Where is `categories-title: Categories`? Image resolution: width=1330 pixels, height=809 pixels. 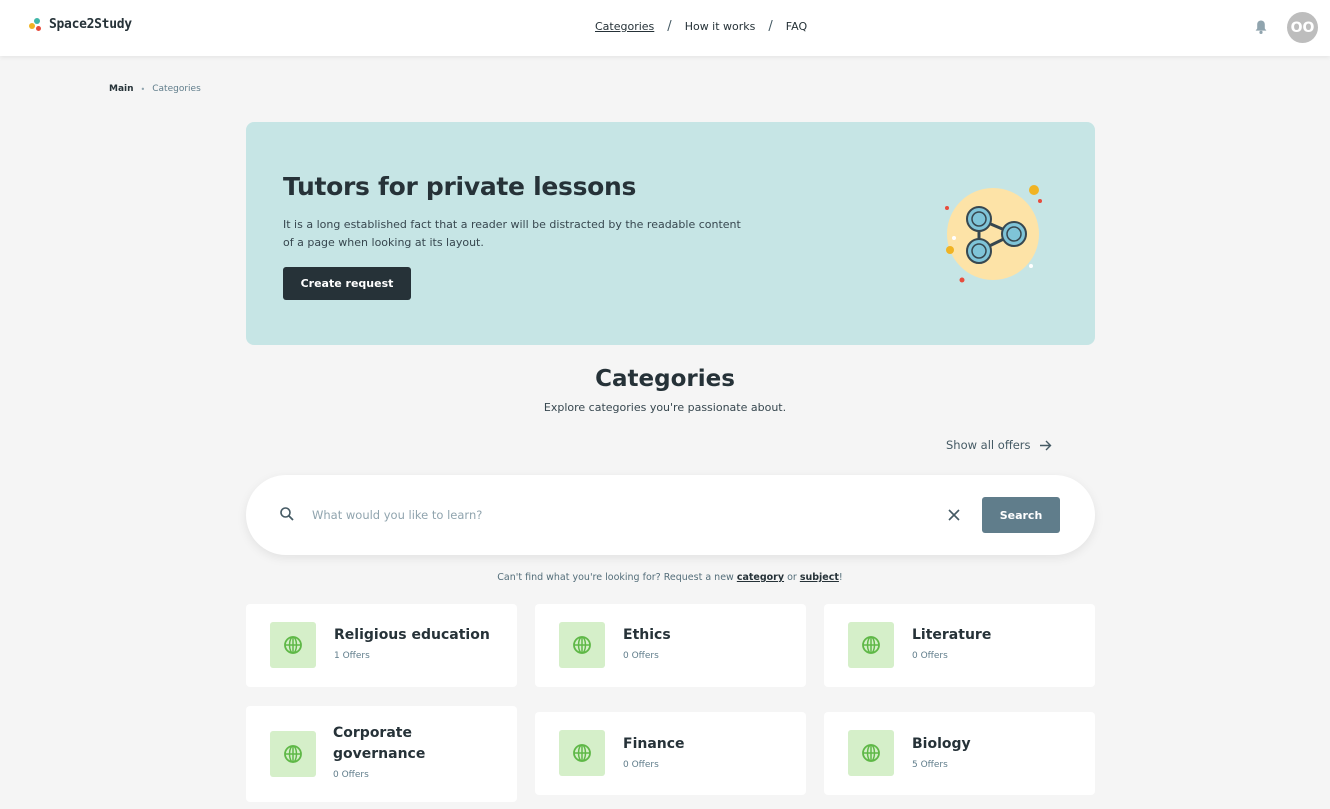 categories-title: Categories is located at coordinates (665, 379).